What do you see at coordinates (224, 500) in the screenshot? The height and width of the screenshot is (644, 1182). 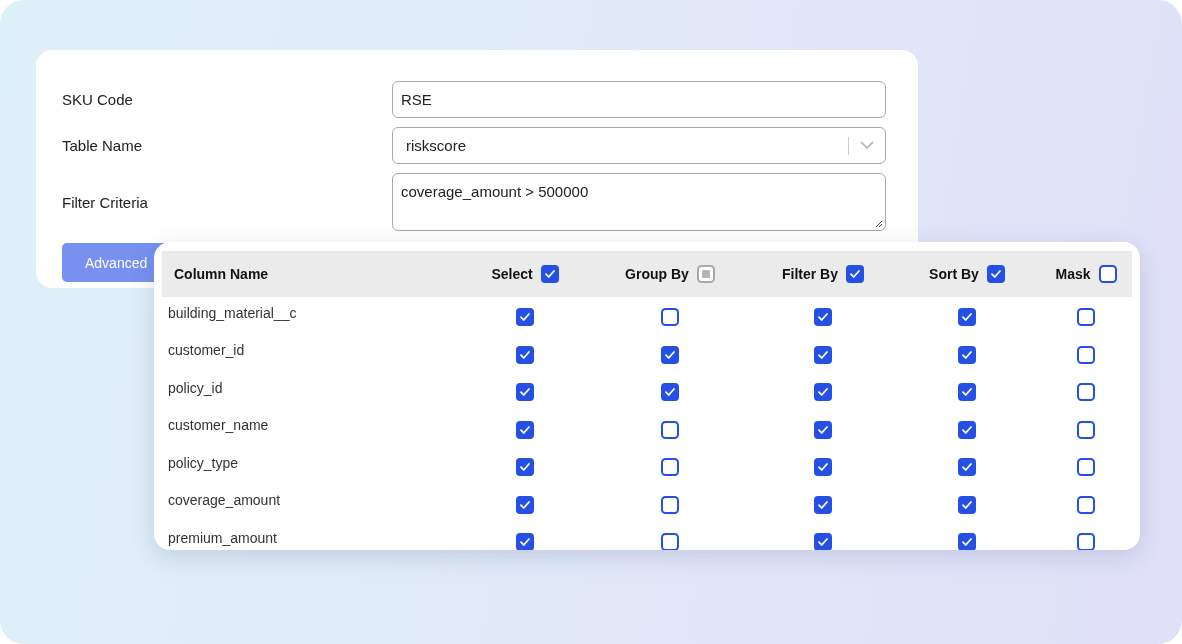 I see `column-name-cell: coverage_amount` at bounding box center [224, 500].